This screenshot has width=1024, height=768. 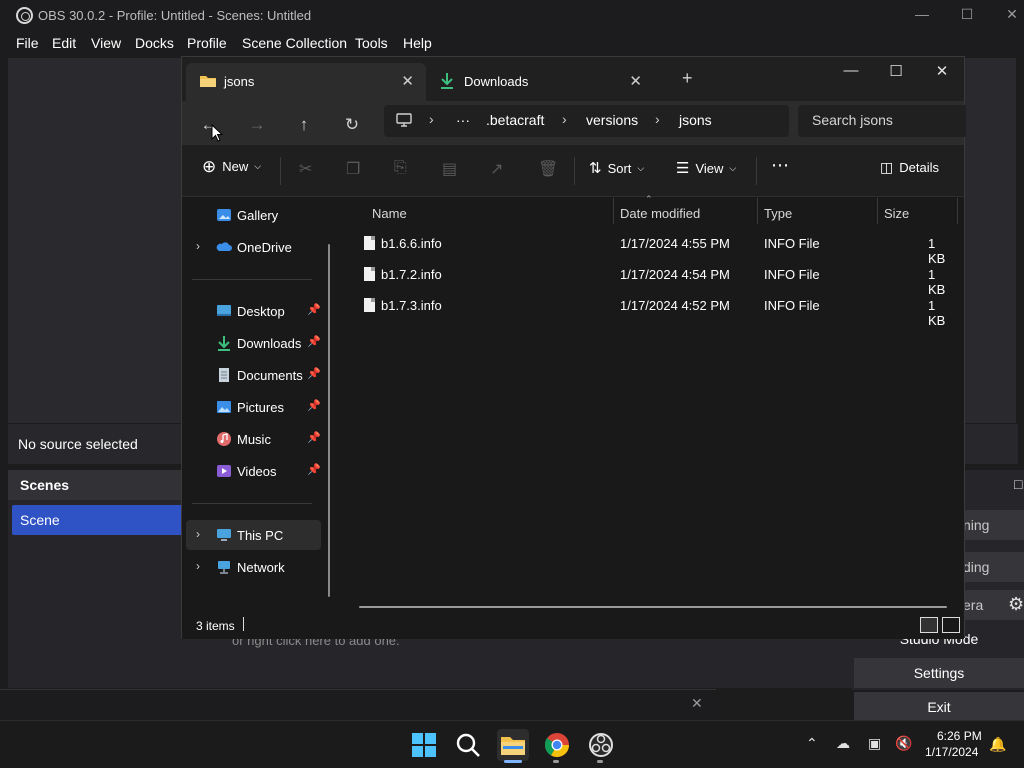 I want to click on menu-scene-collection: Scene Collection, so click(x=294, y=43).